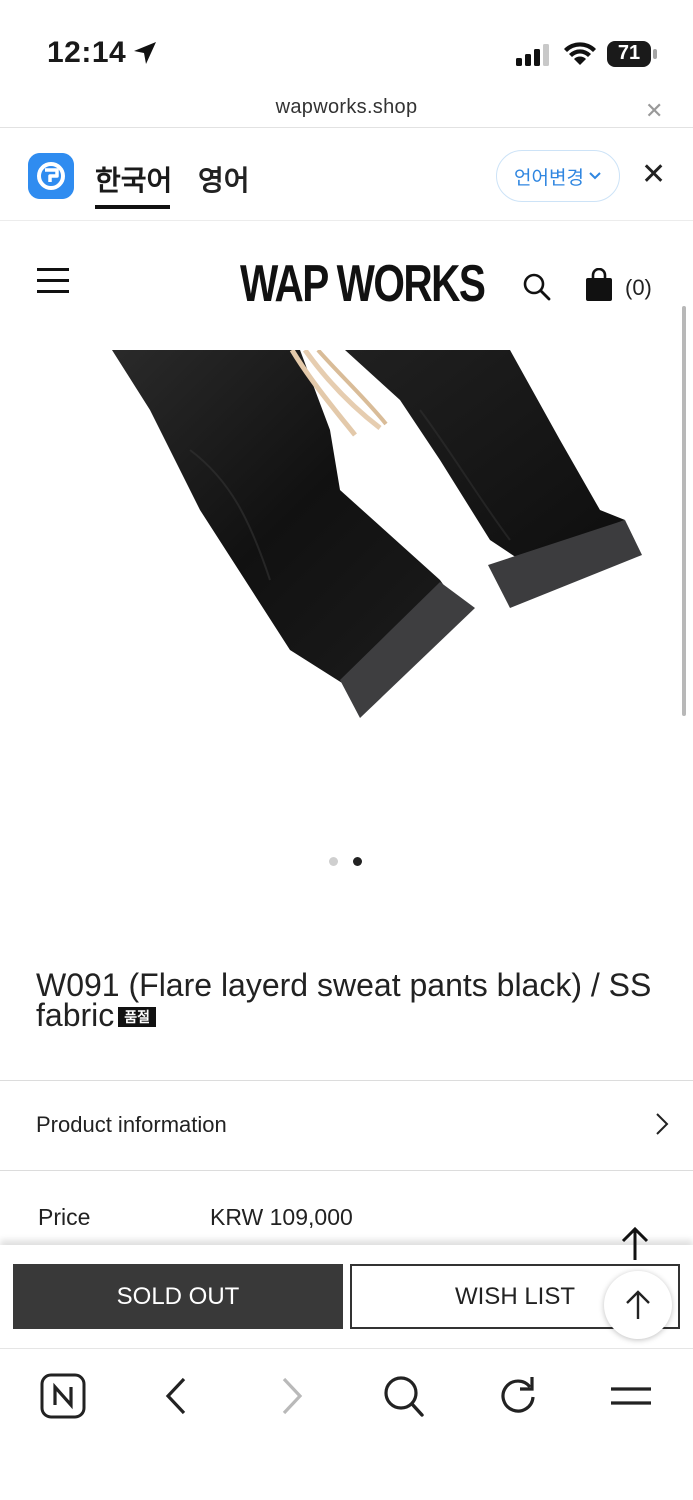 Image resolution: width=693 pixels, height=1500 pixels. I want to click on action-bar: SOLD OUT WISH LIST, so click(346, 1296).